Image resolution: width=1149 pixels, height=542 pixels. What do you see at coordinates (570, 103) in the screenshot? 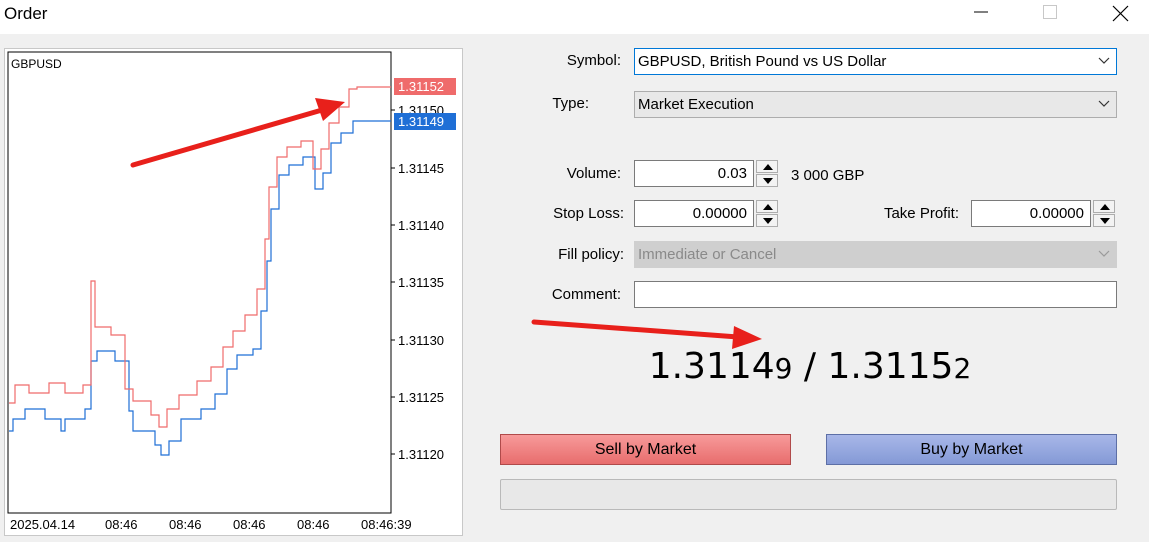
I see `type-label: Type:` at bounding box center [570, 103].